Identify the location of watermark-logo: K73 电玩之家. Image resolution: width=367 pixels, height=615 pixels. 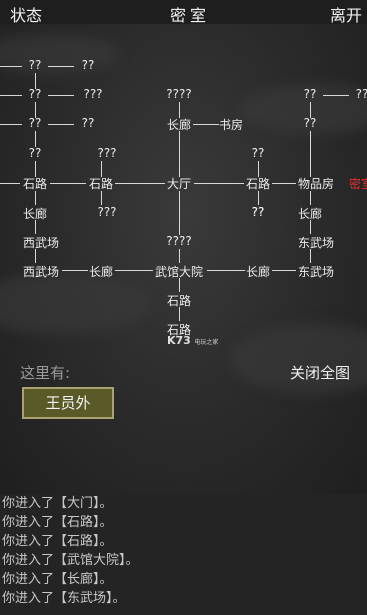
(192, 340).